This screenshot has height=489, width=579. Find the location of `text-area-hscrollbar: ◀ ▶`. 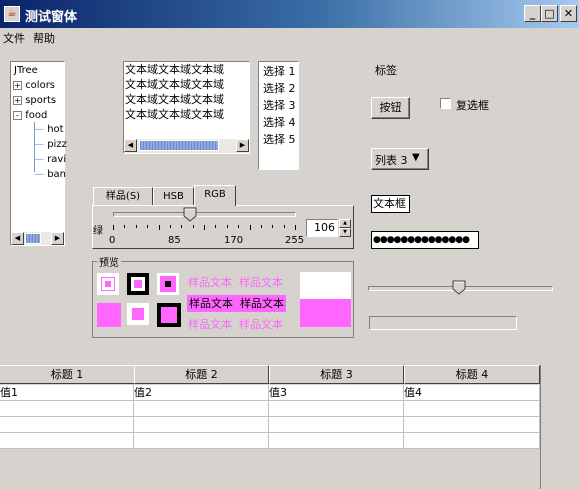

text-area-hscrollbar: ◀ ▶ is located at coordinates (186, 146).